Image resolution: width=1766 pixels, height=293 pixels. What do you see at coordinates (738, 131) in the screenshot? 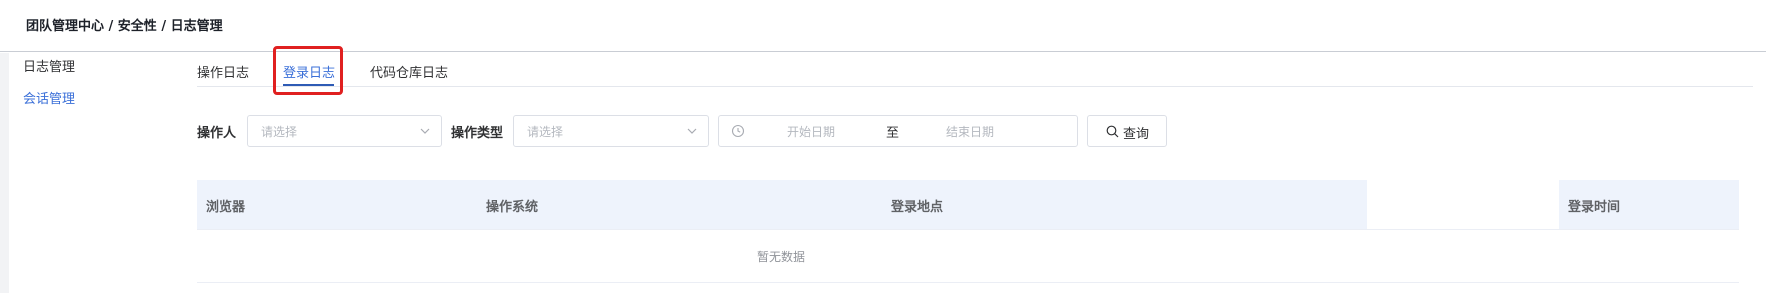
I see `clock-icon` at bounding box center [738, 131].